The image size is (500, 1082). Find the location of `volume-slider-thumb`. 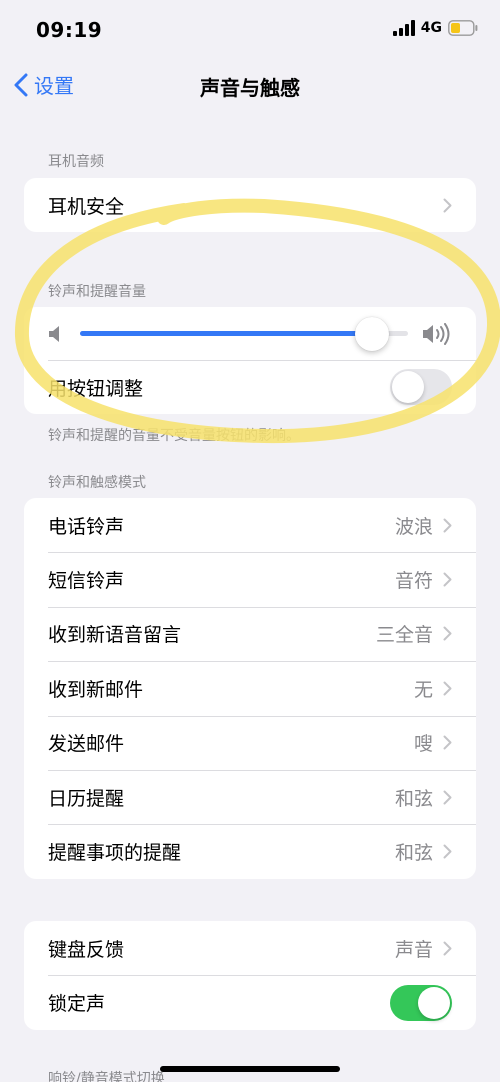

volume-slider-thumb is located at coordinates (371, 333).